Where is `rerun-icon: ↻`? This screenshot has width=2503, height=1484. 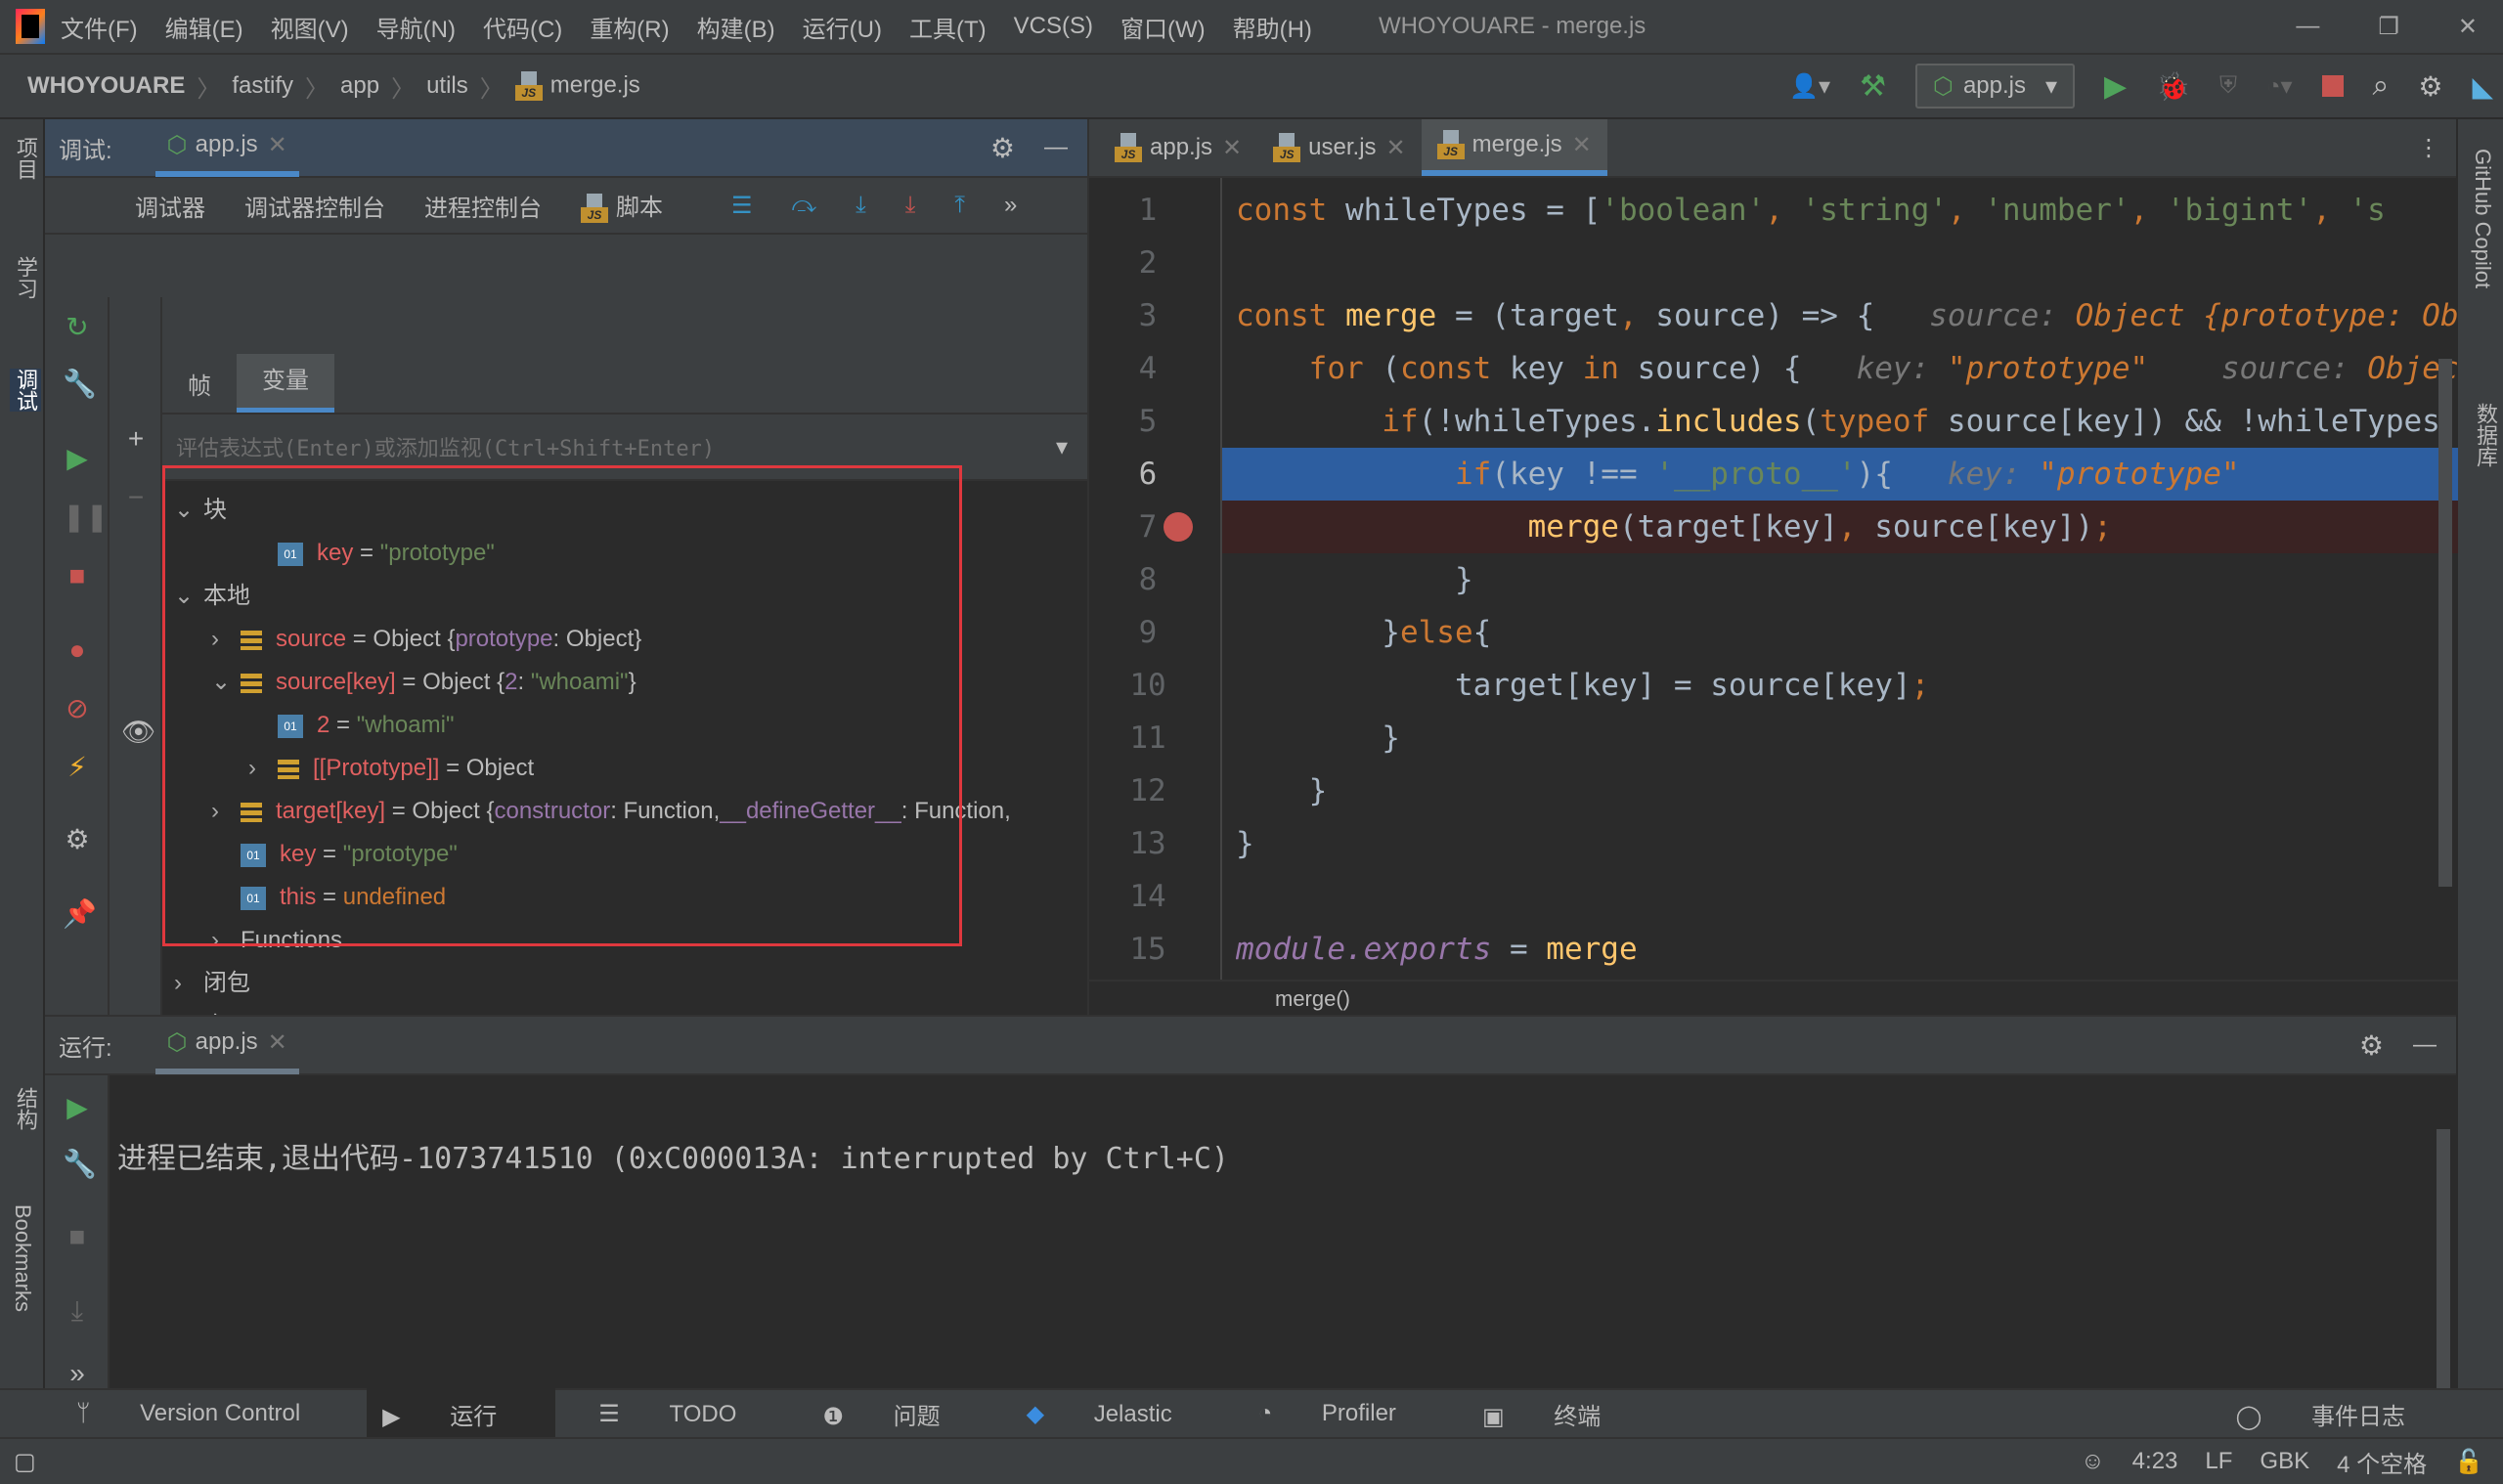 rerun-icon: ↻ is located at coordinates (77, 327).